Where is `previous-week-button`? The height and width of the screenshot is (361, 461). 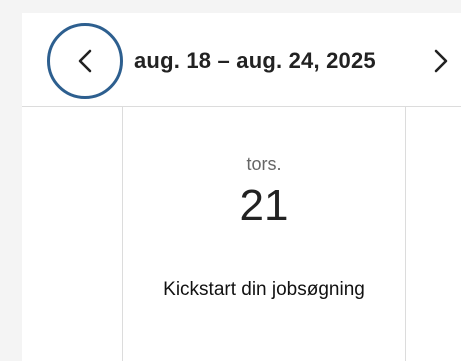
previous-week-button is located at coordinates (85, 61).